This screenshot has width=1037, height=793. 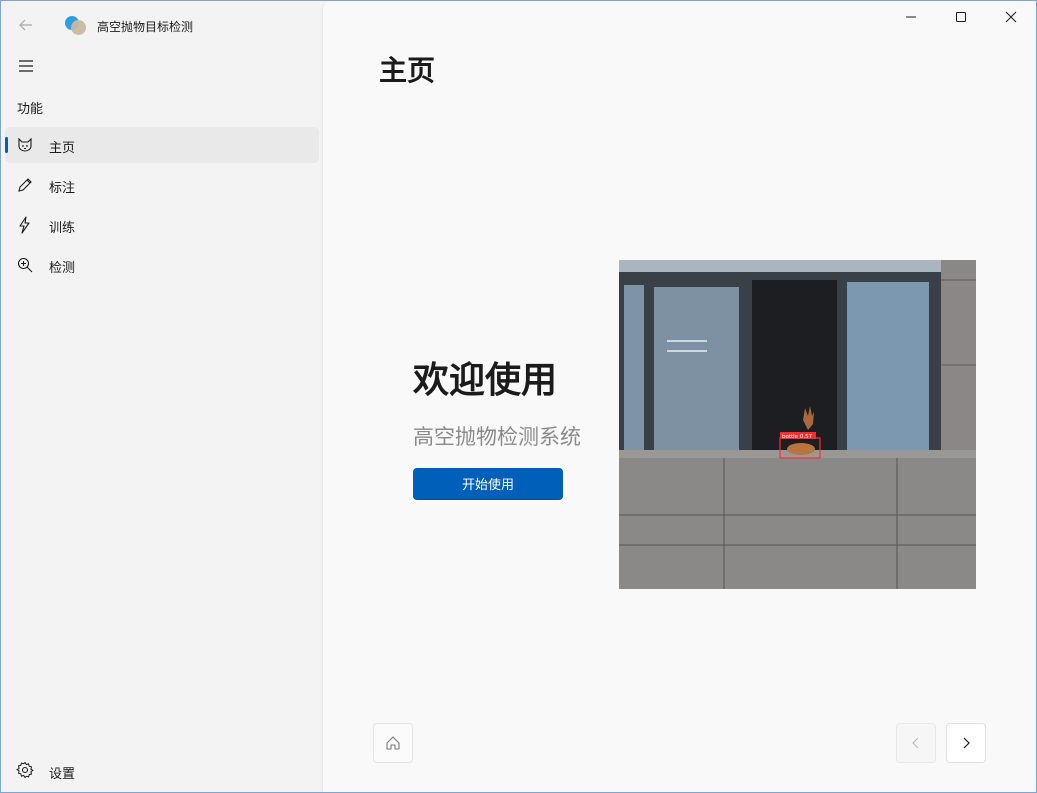 What do you see at coordinates (6, 145) in the screenshot?
I see `selection-indicator` at bounding box center [6, 145].